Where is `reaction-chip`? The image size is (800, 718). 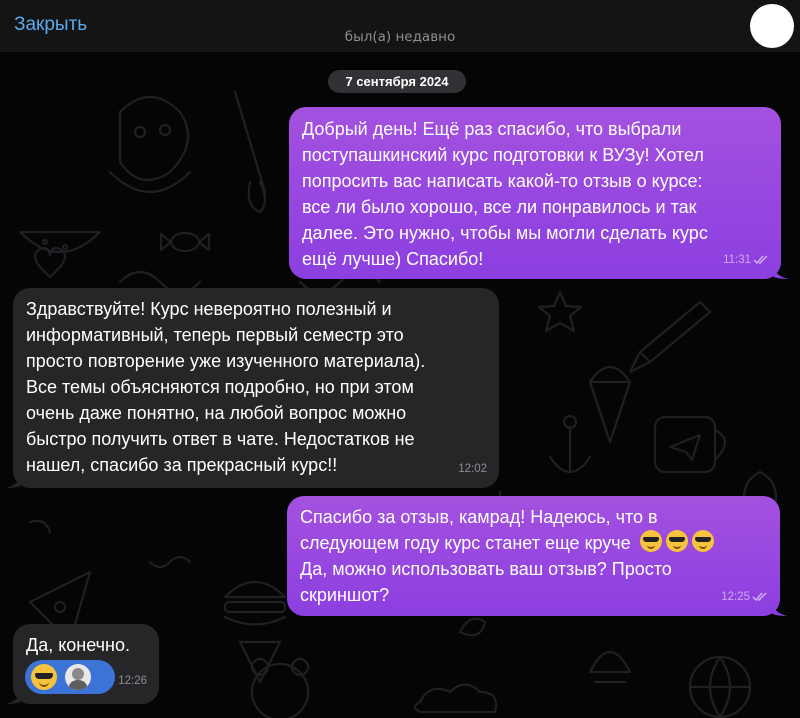
reaction-chip is located at coordinates (70, 677).